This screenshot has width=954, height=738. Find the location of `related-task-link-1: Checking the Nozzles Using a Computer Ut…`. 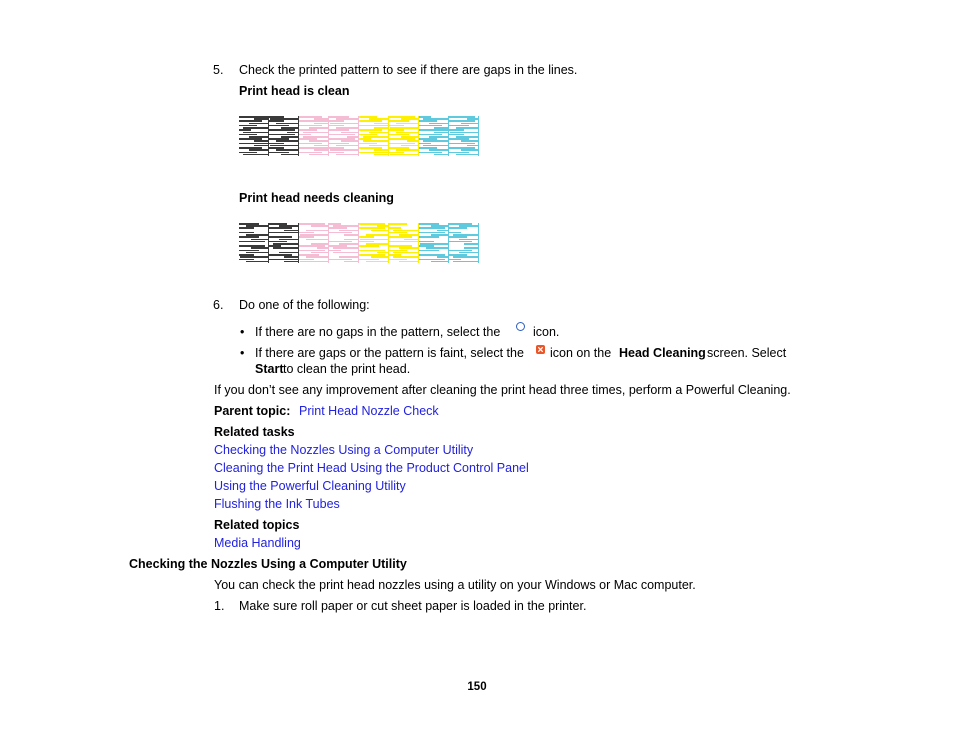

related-task-link-1: Checking the Nozzles Using a Computer Ut… is located at coordinates (343, 450).